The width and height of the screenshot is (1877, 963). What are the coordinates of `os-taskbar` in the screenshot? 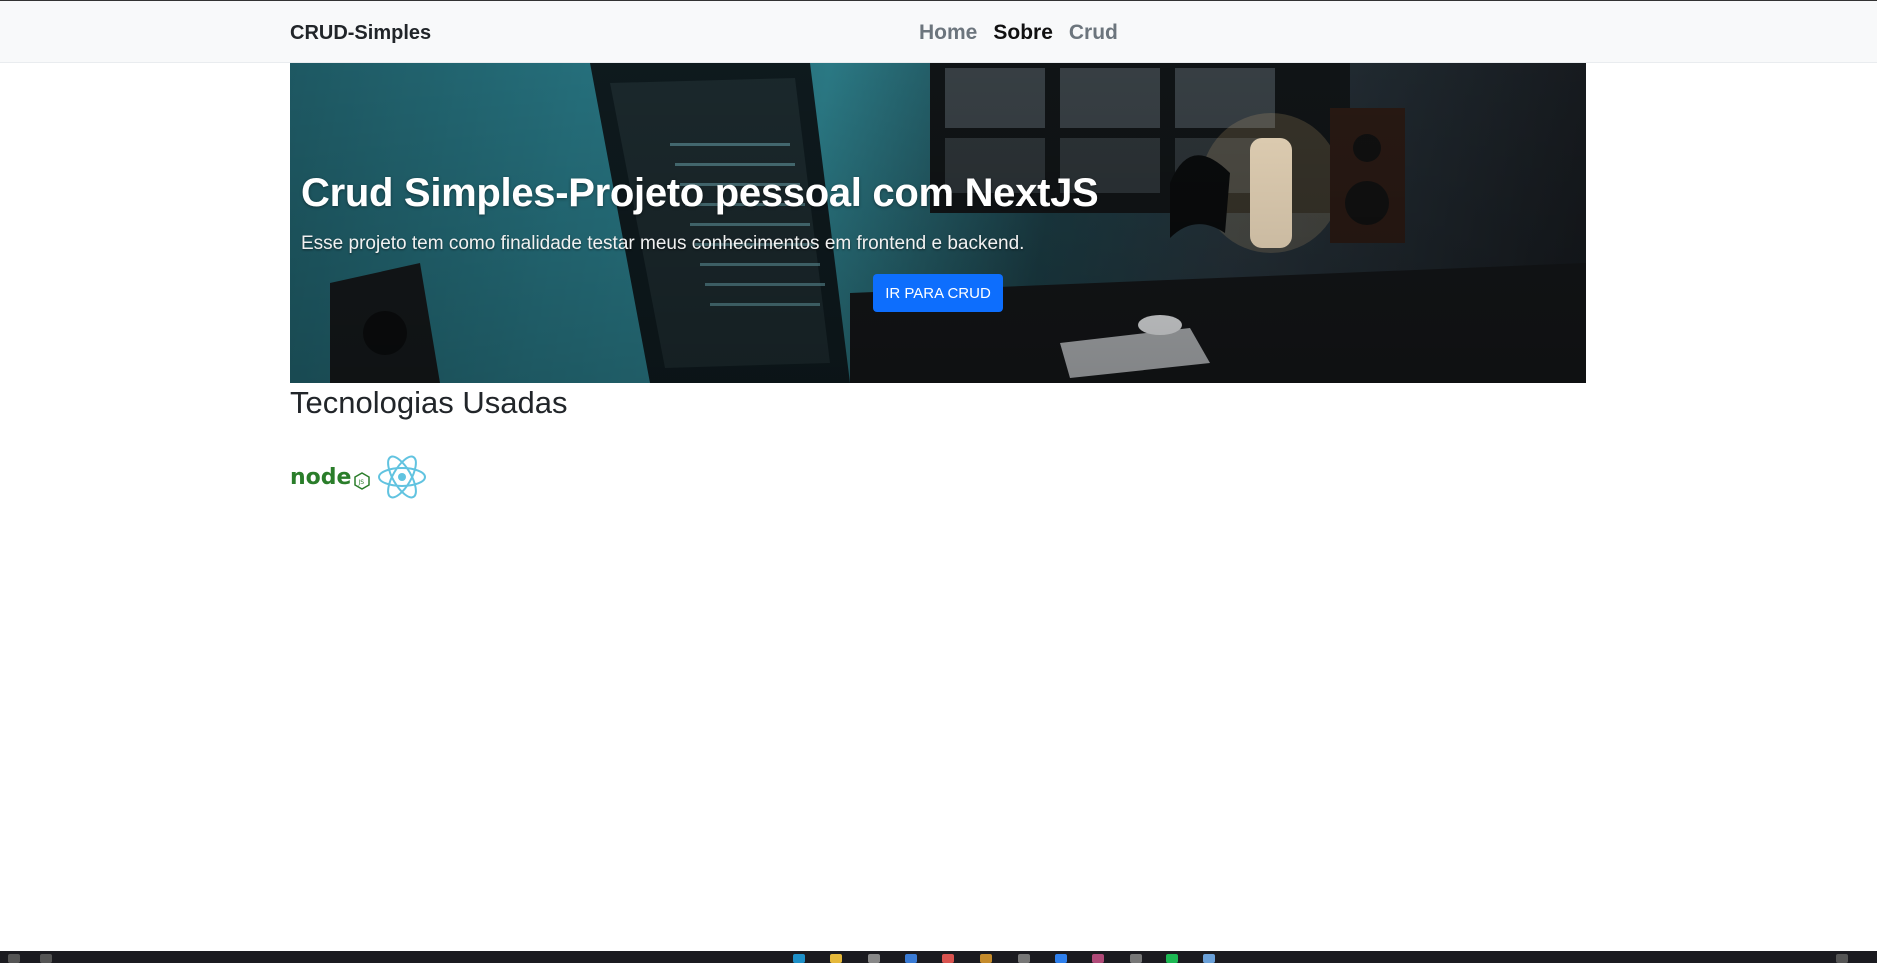 It's located at (938, 957).